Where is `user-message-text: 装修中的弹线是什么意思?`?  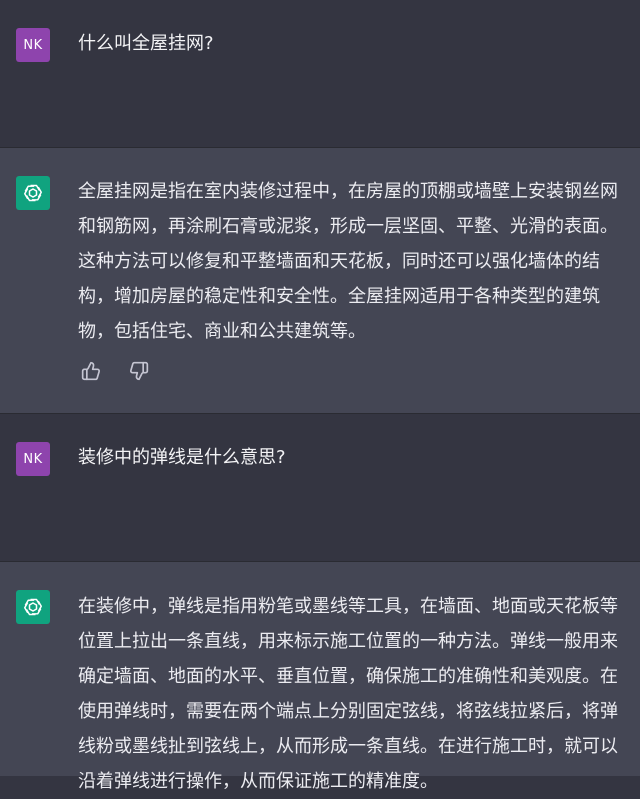 user-message-text: 装修中的弹线是什么意思? is located at coordinates (182, 457).